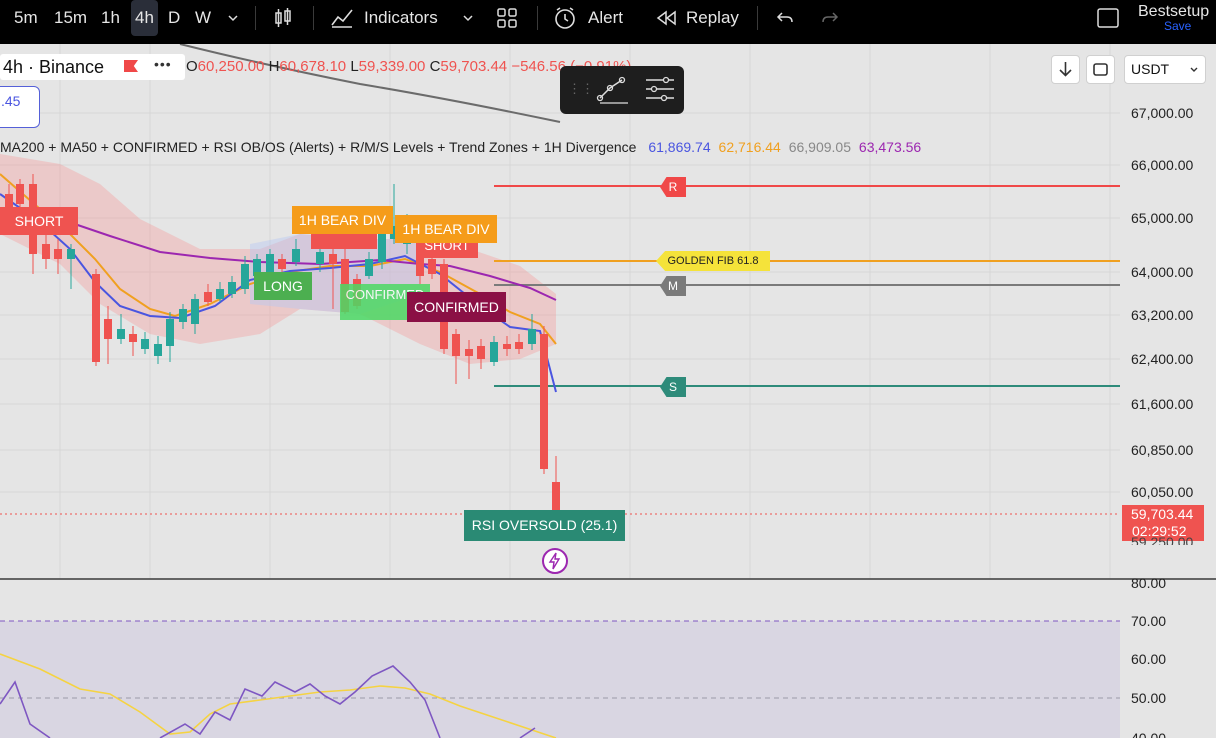 The image size is (1216, 738). What do you see at coordinates (435, 66) in the screenshot?
I see `close-label: C` at bounding box center [435, 66].